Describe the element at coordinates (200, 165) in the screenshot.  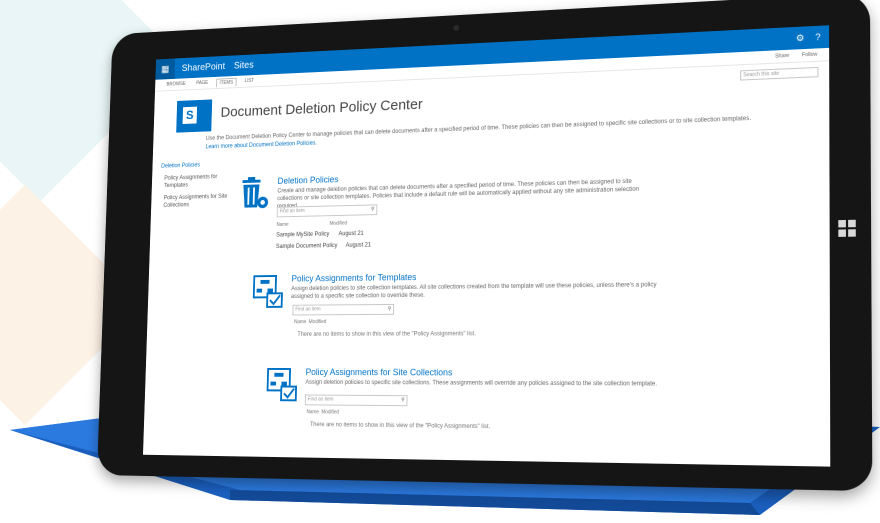
I see `nav-item-deletion-policies: Deletion Policies` at that location.